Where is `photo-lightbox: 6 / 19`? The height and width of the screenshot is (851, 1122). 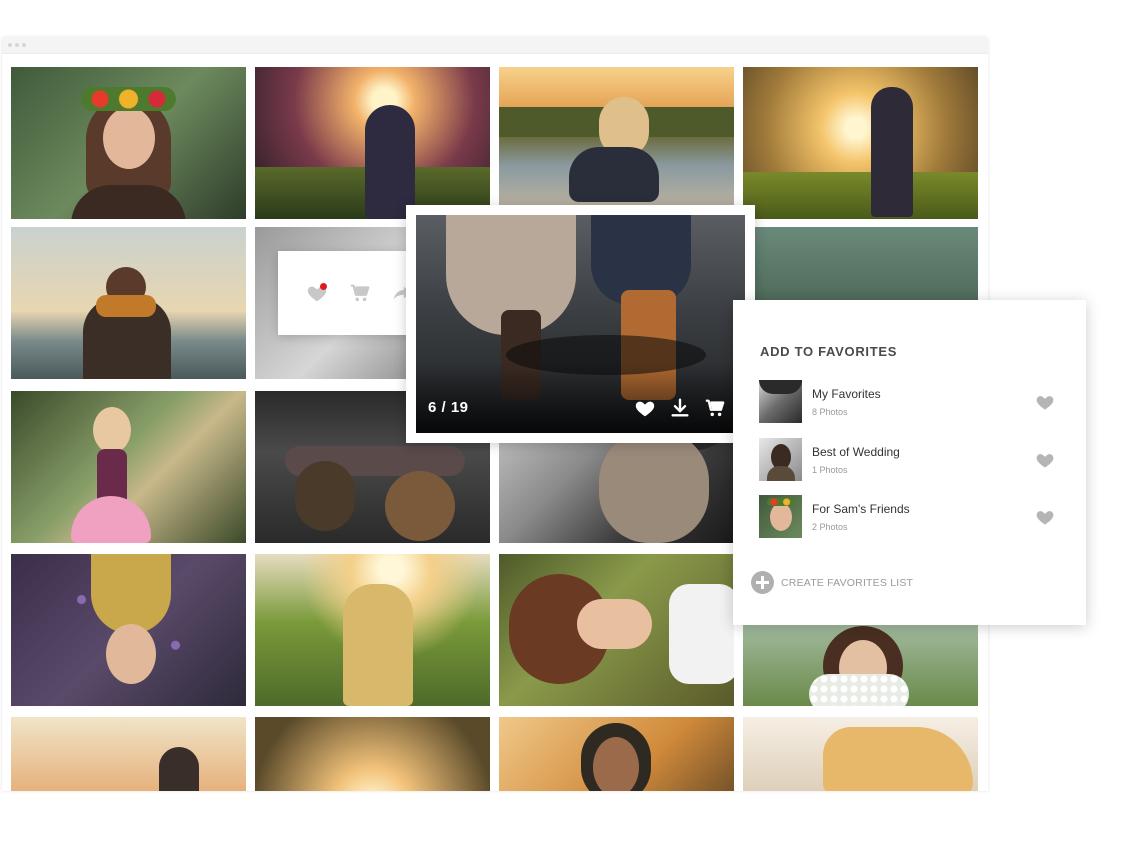 photo-lightbox: 6 / 19 is located at coordinates (580, 324).